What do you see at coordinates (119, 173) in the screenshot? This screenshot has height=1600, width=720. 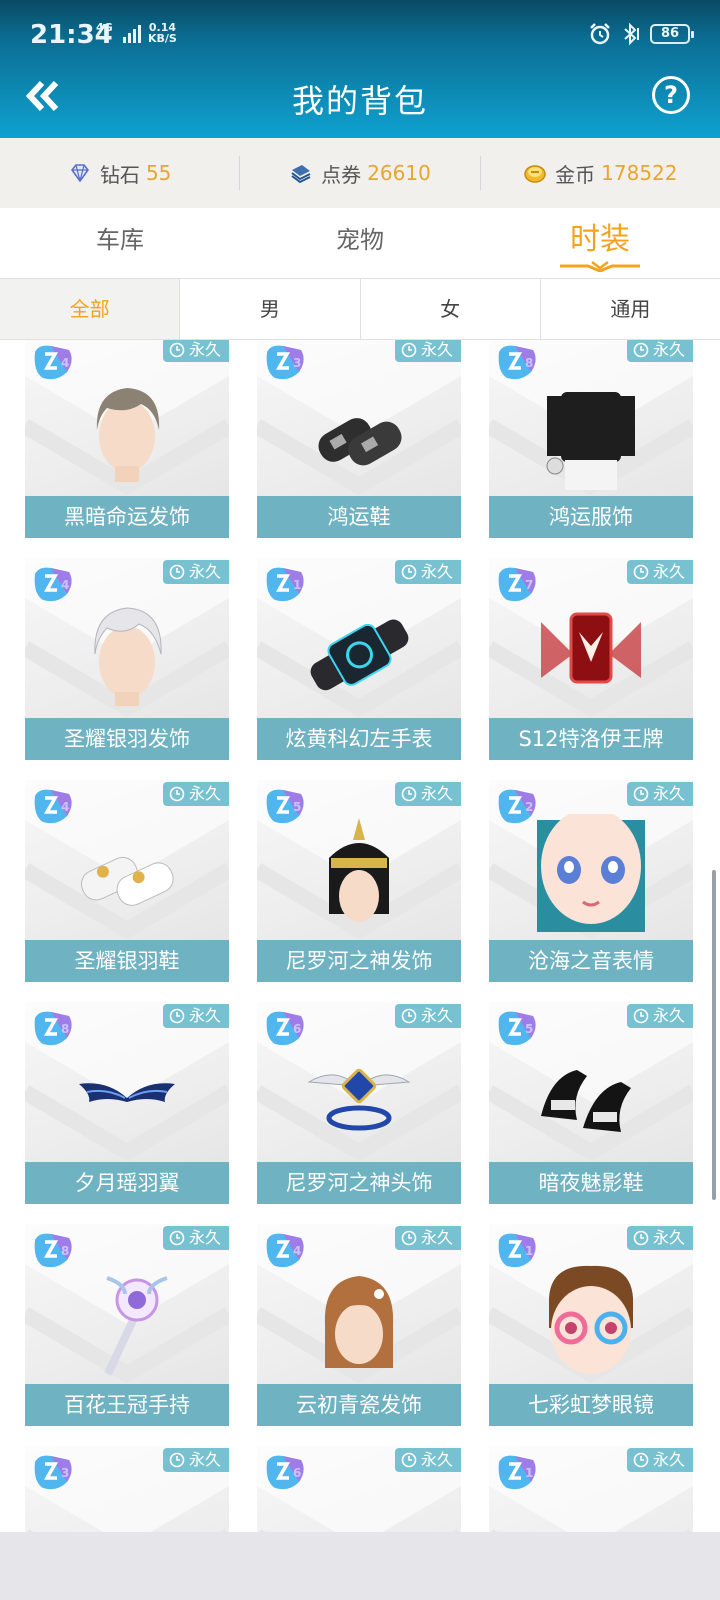 I see `diamond-balance: 钻石 55` at bounding box center [119, 173].